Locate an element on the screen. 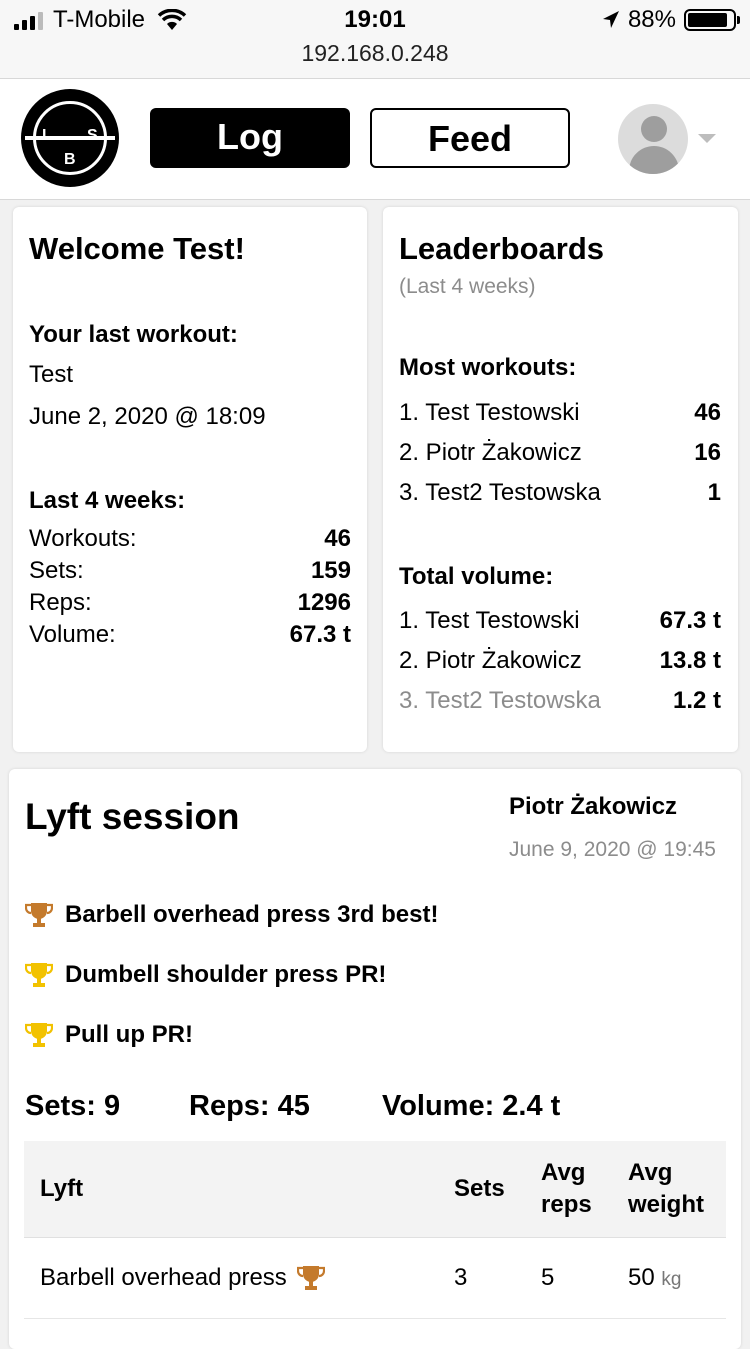 This screenshot has height=1349, width=750. header-sets: Sets is located at coordinates (479, 1188).